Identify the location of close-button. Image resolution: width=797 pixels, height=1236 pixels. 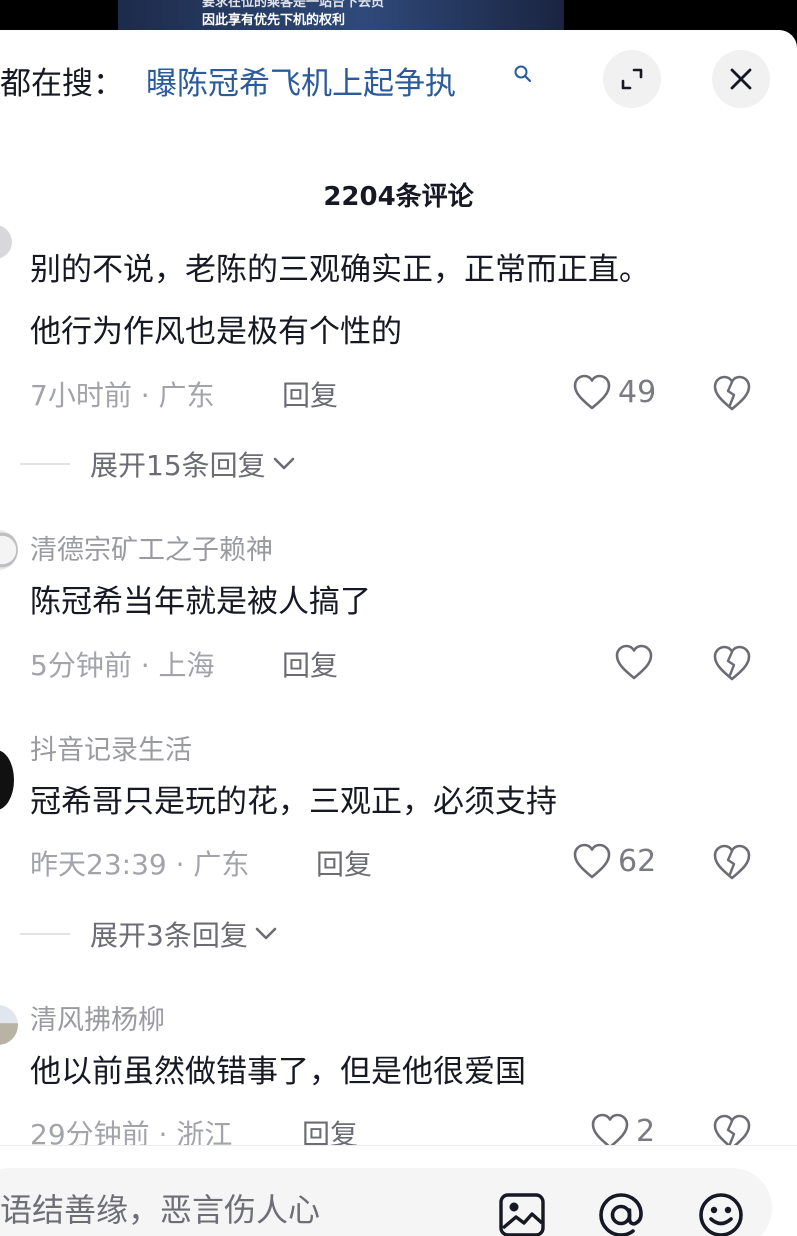
(741, 79).